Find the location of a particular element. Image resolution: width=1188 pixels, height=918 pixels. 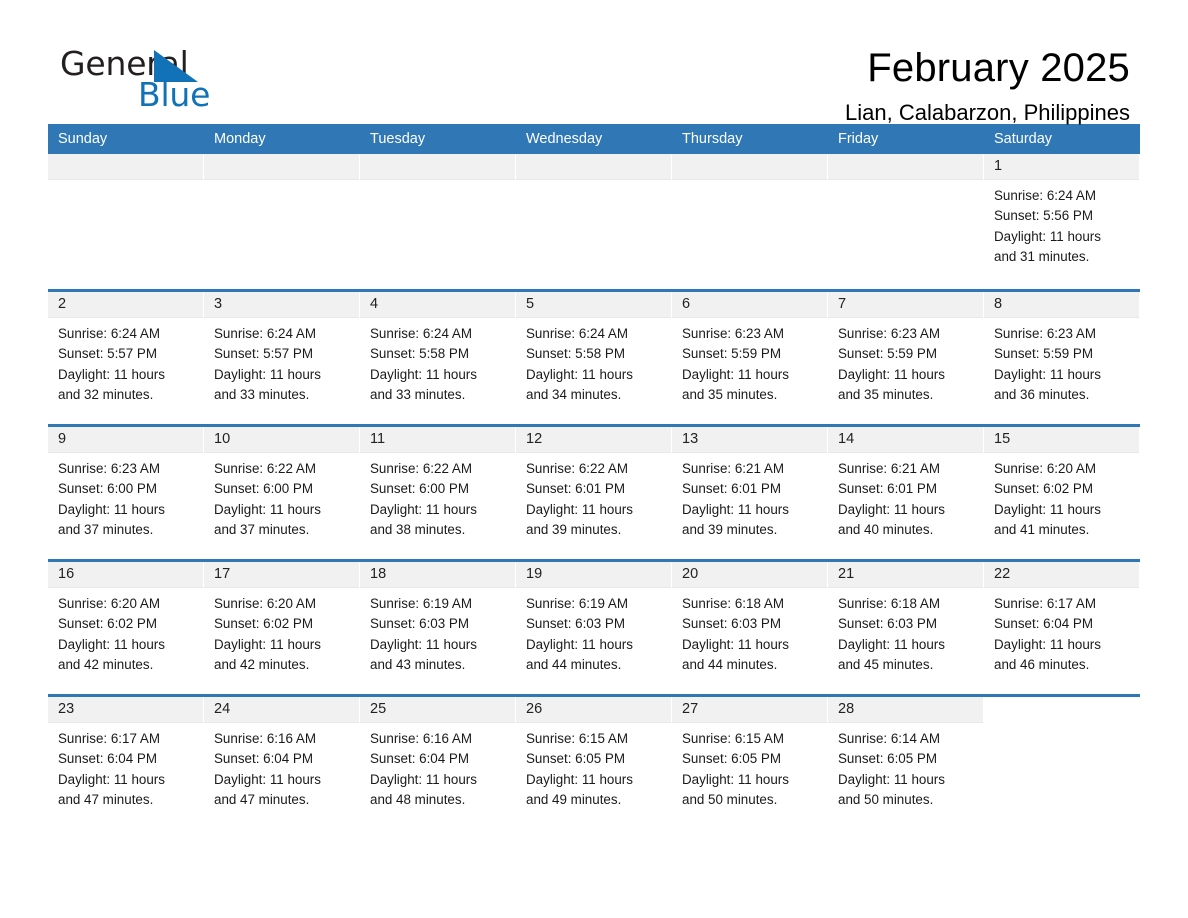

day-number: 1 is located at coordinates (998, 166).